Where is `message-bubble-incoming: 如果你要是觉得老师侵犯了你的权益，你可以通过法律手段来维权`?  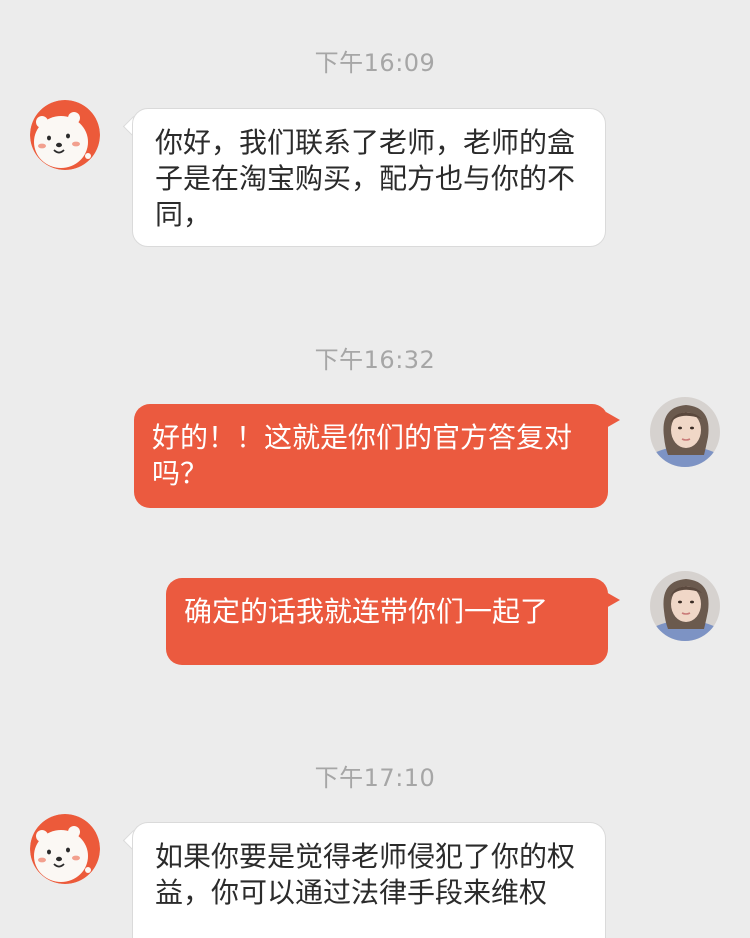 message-bubble-incoming: 如果你要是觉得老师侵犯了你的权益，你可以通过法律手段来维权 is located at coordinates (369, 880).